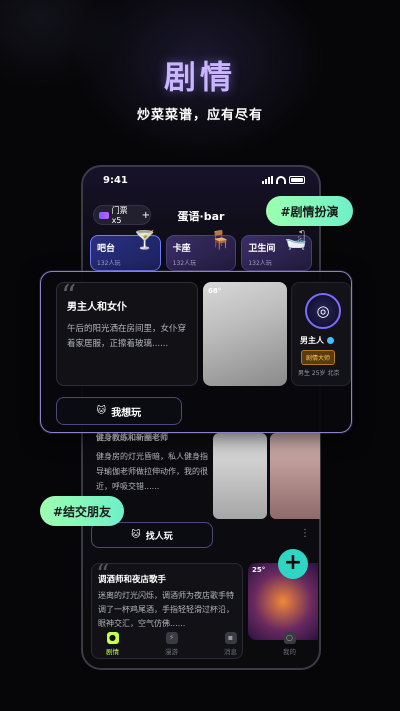 The height and width of the screenshot is (711, 400). Describe the element at coordinates (295, 476) in the screenshot. I see `card2-photo-secondary` at that location.